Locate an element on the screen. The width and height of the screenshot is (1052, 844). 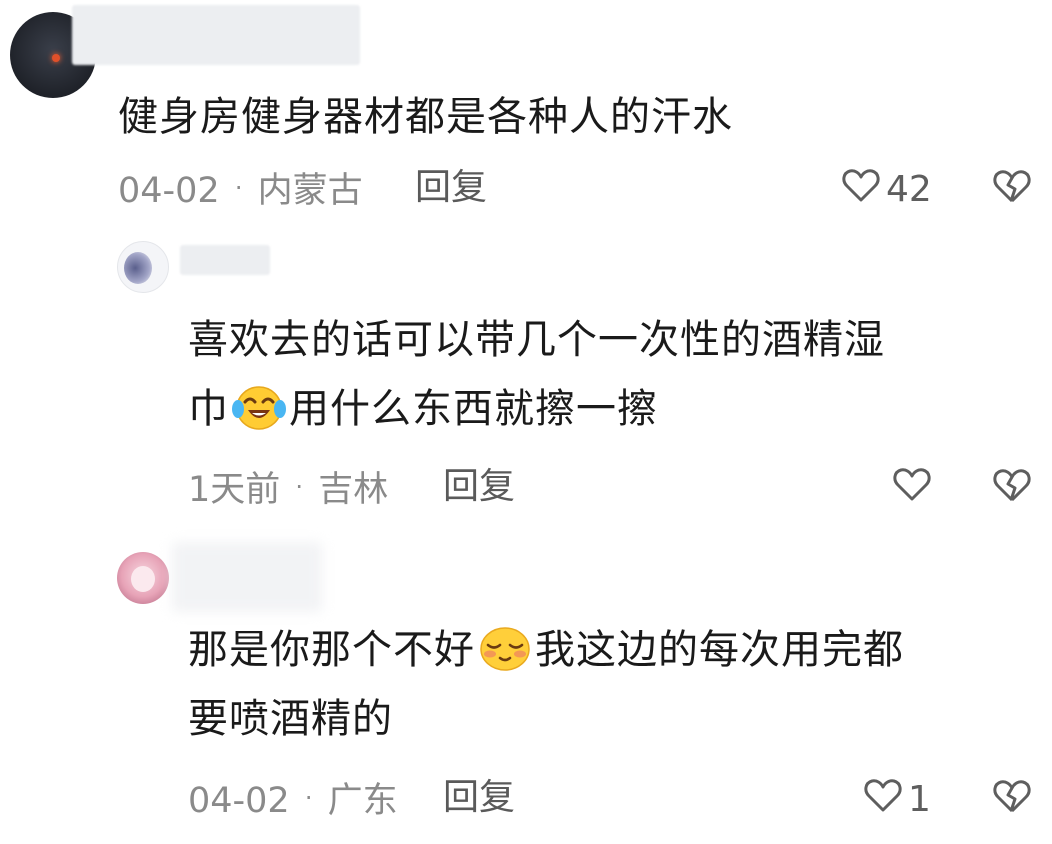
comment-text-line1: 喜欢去的话可以带几个一次性的酒精湿 is located at coordinates (536, 340).